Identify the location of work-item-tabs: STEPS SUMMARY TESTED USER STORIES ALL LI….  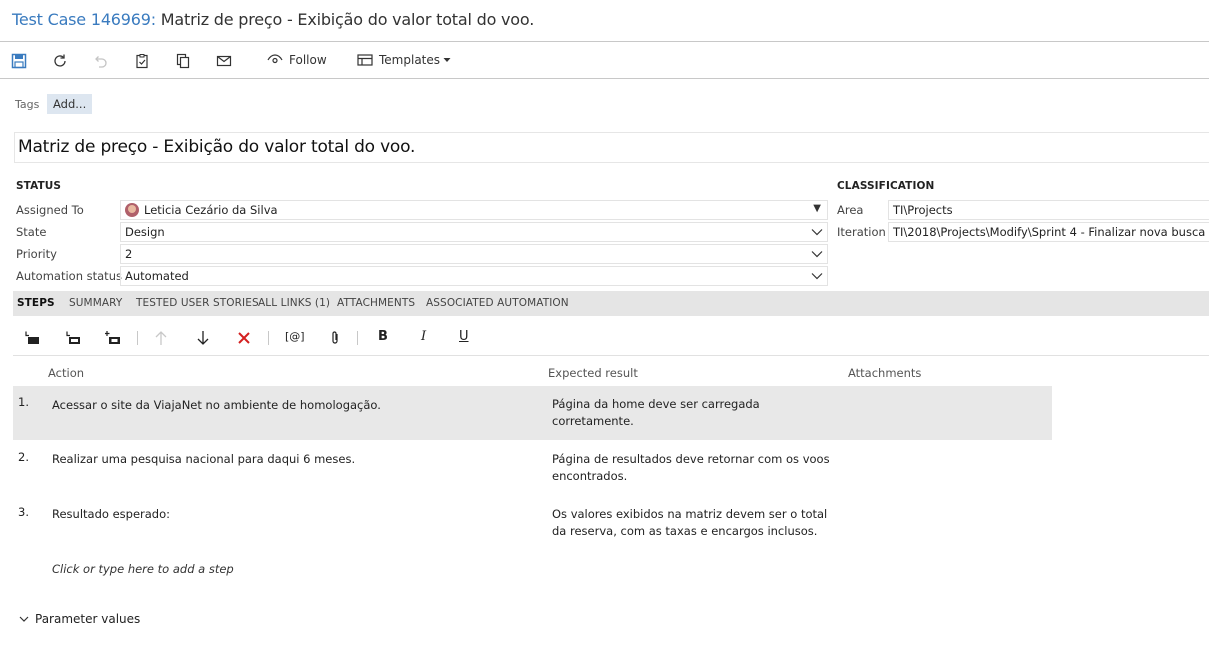
(611, 303).